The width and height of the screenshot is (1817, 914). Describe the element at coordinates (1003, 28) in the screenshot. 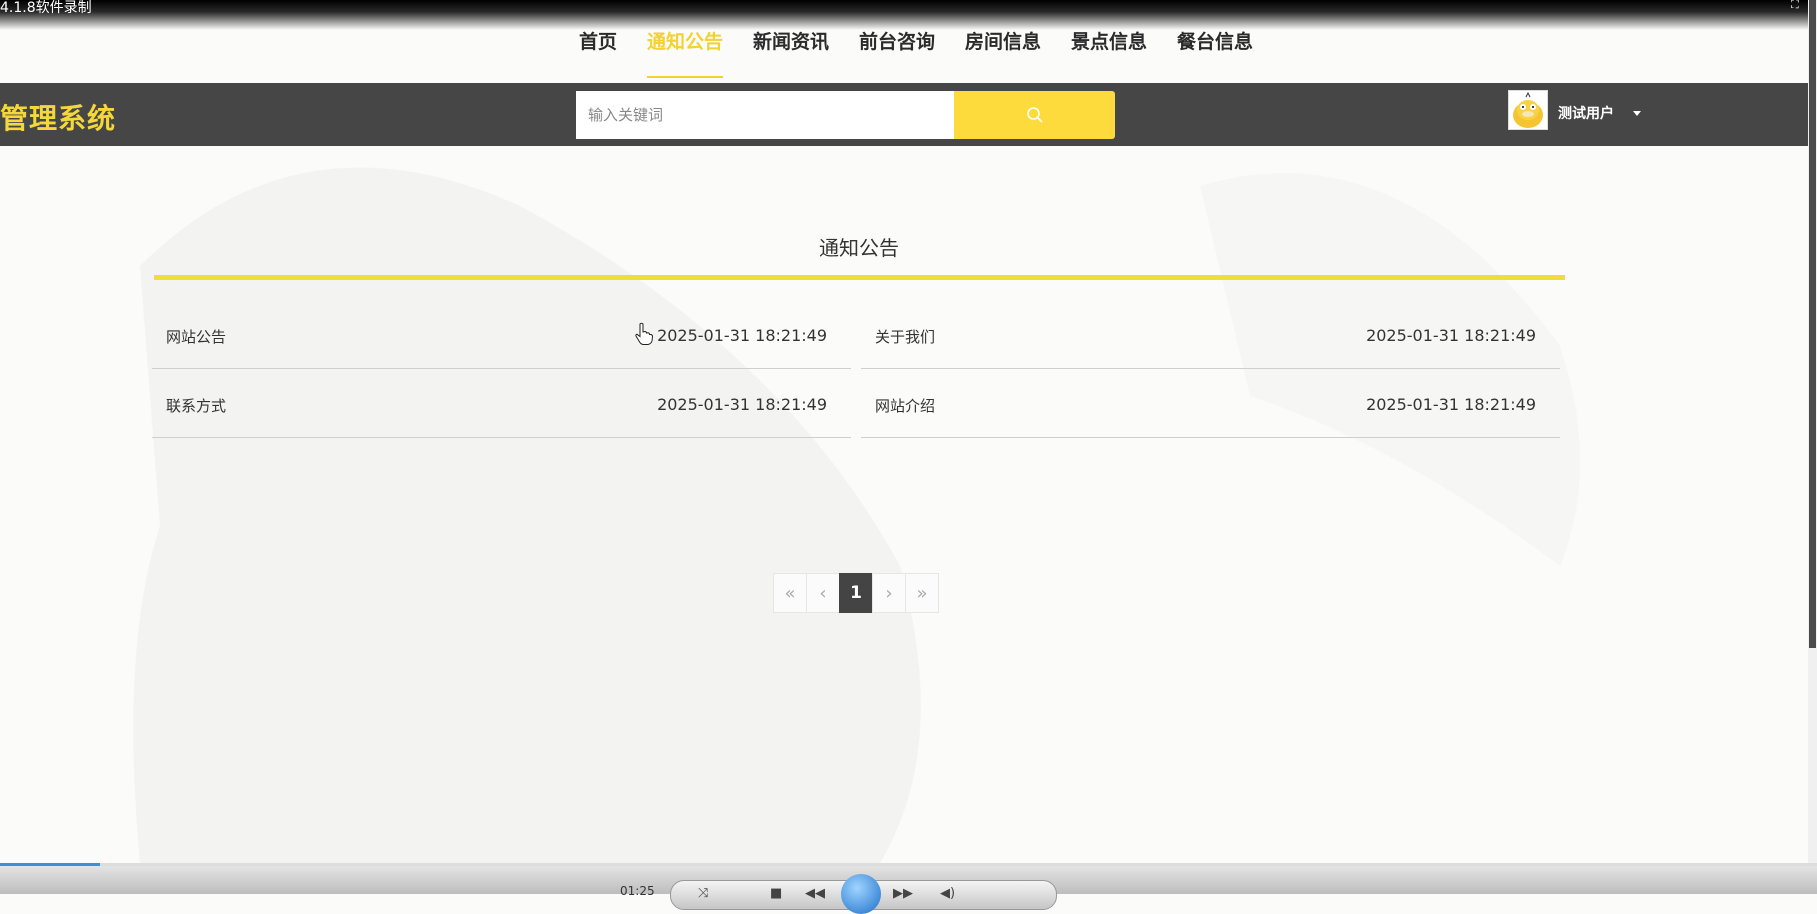

I see `nav-item-rooms: 房间信息` at that location.